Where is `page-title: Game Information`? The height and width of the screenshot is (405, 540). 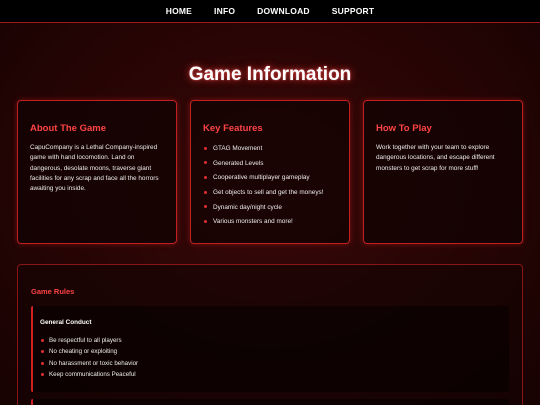 page-title: Game Information is located at coordinates (270, 74).